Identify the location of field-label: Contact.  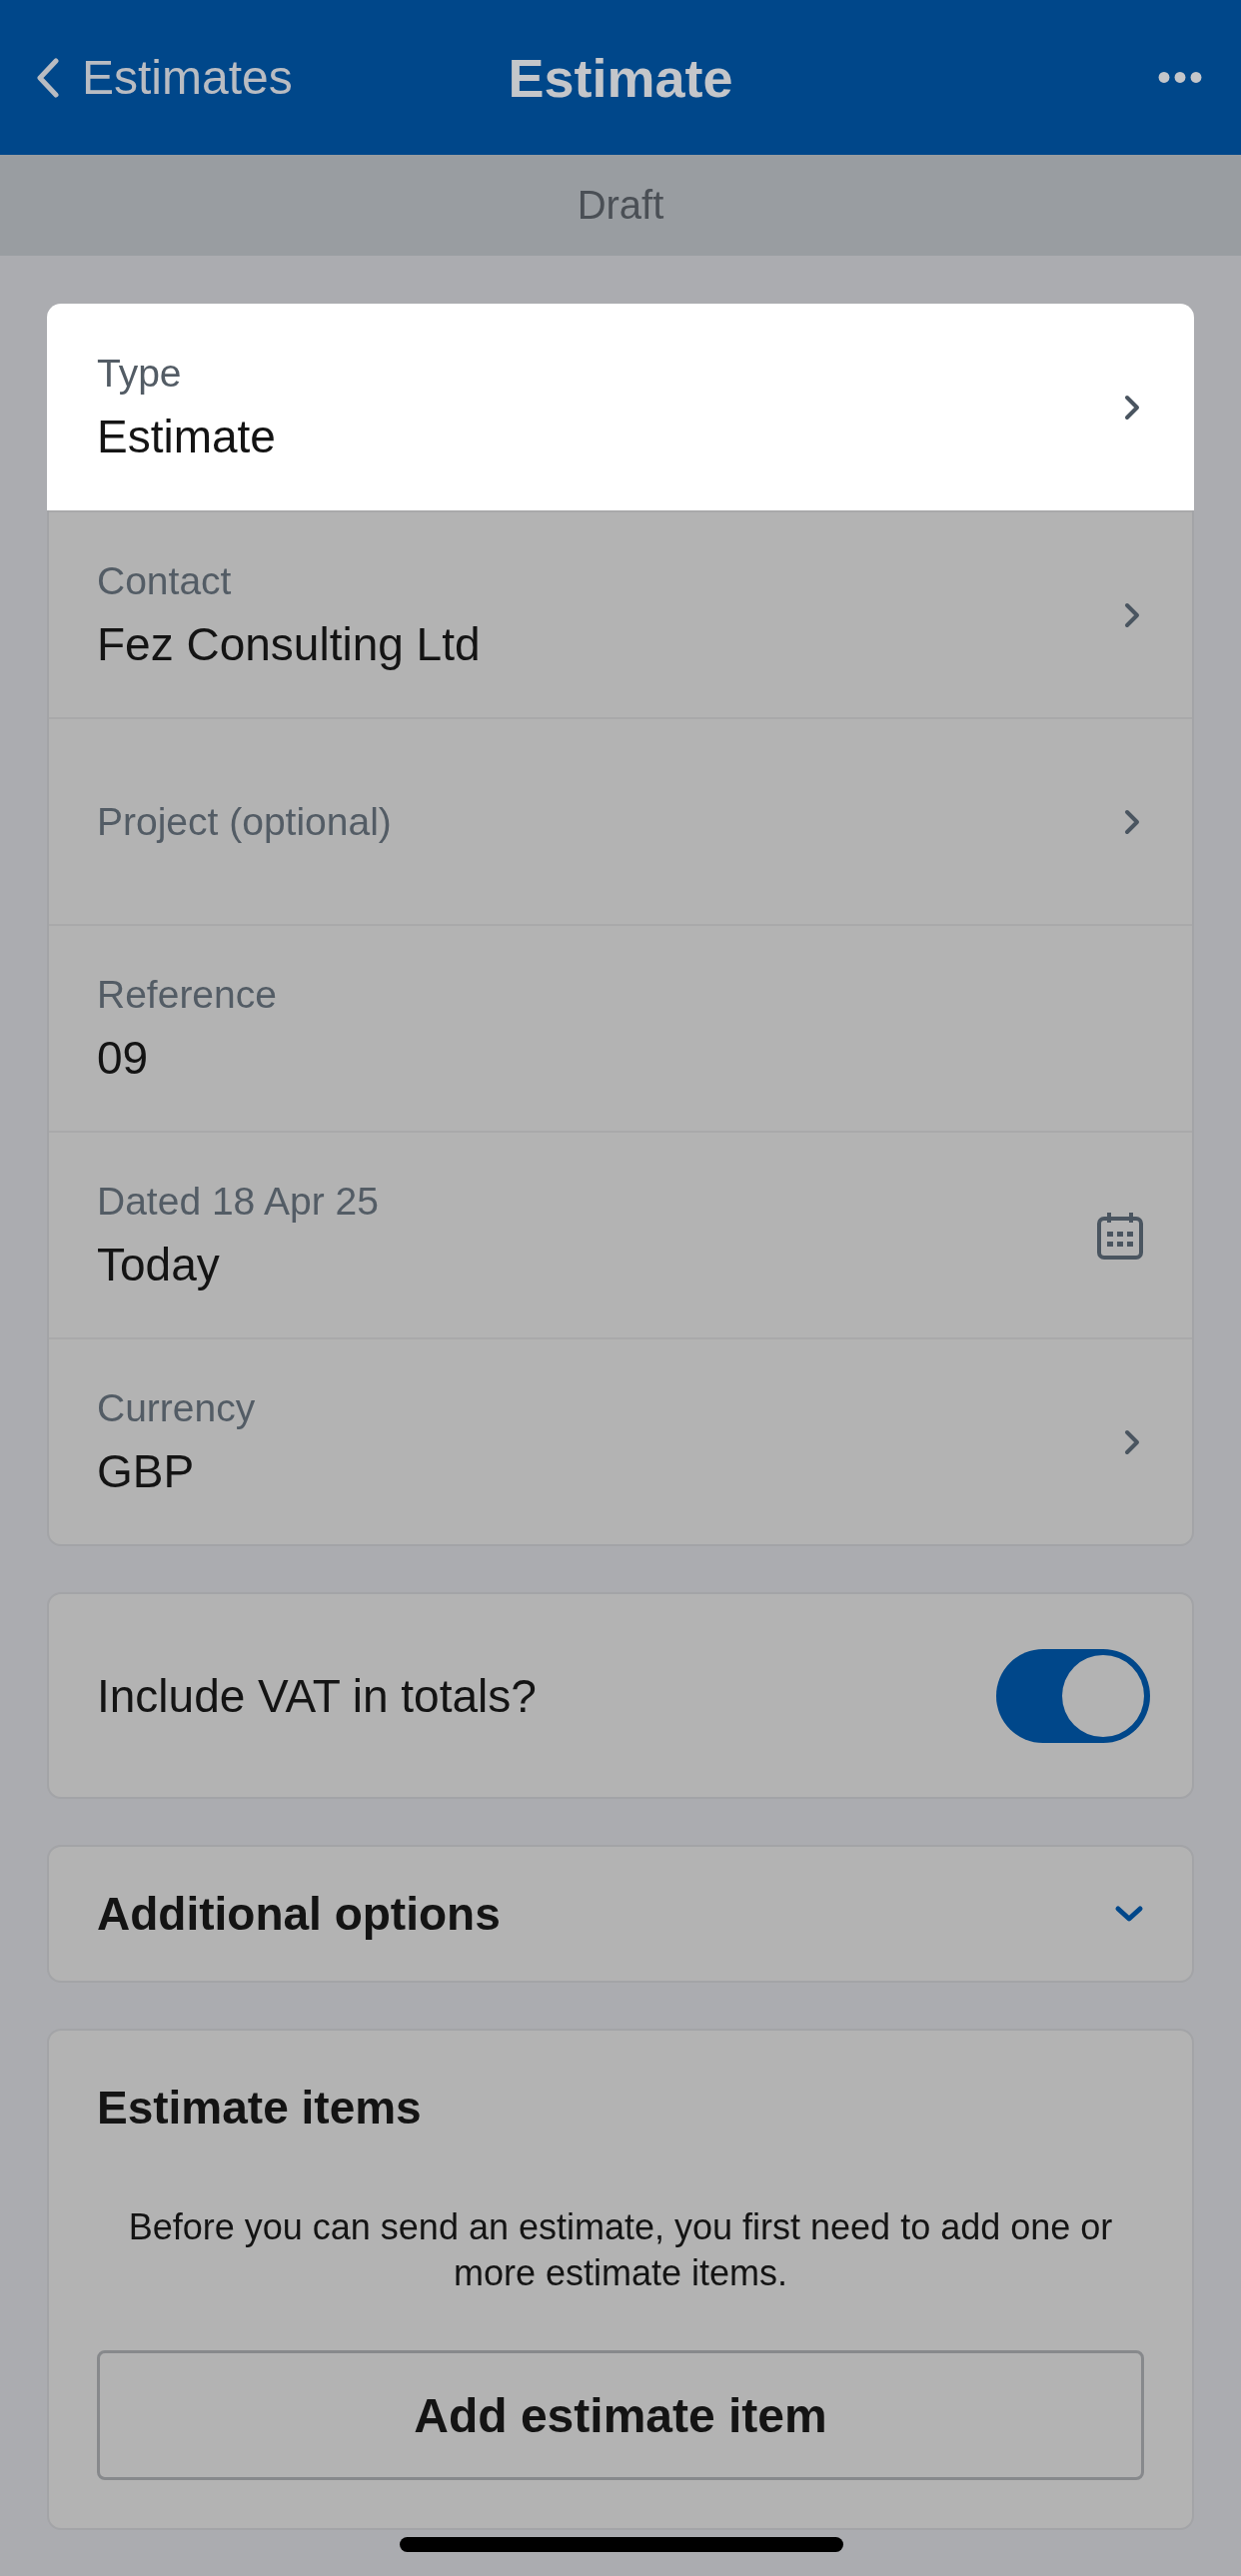
(165, 581).